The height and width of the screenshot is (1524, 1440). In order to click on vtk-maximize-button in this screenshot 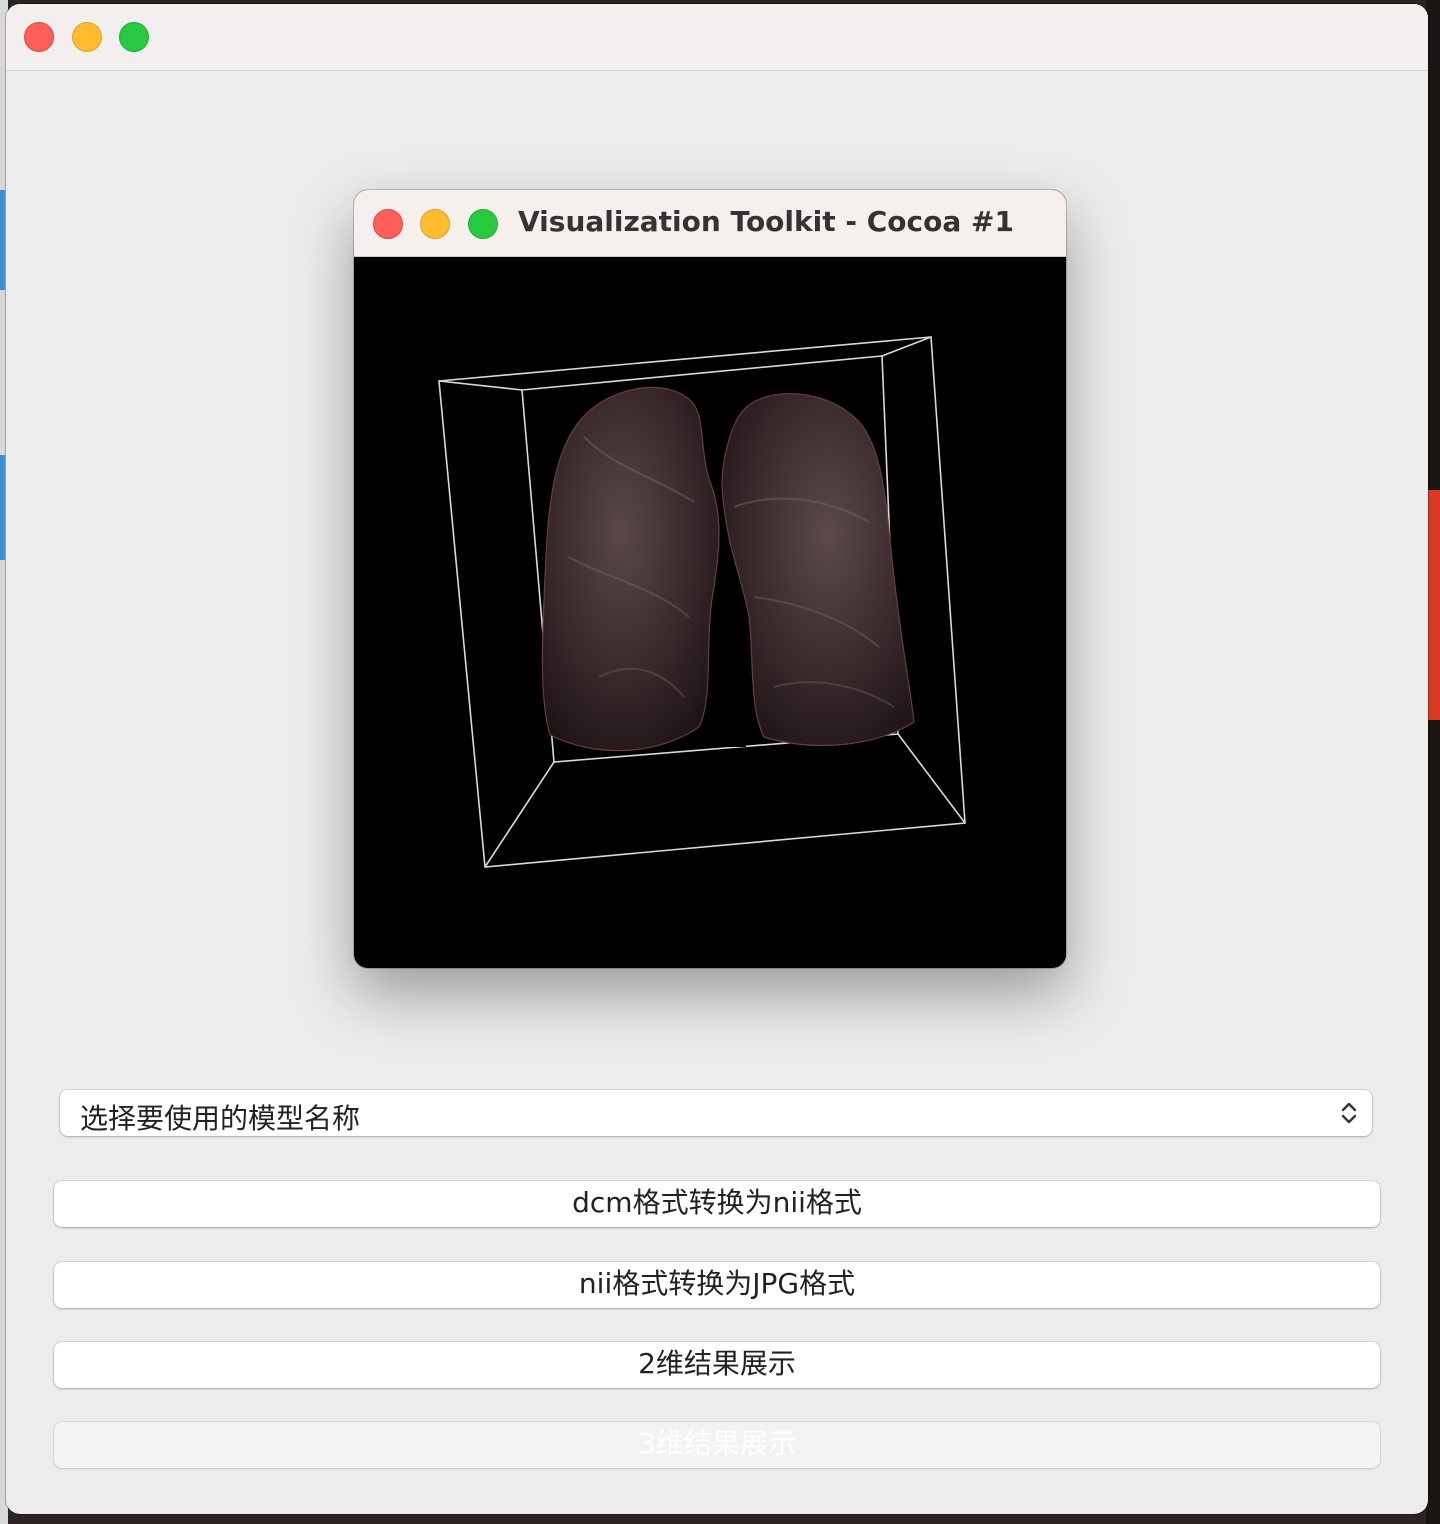, I will do `click(483, 224)`.